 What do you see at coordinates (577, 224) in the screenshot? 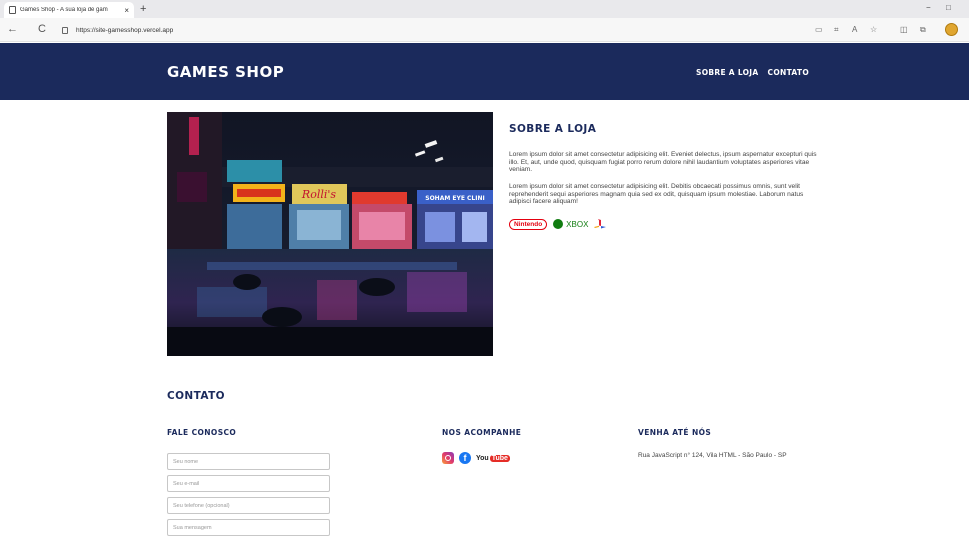
I see `xbox-label: XBOX` at bounding box center [577, 224].